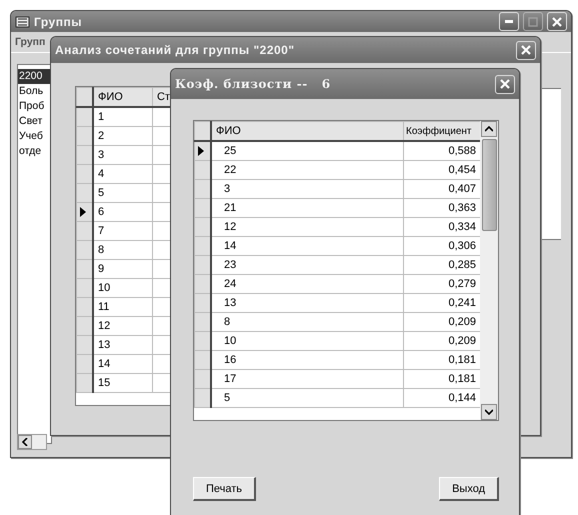  I want to click on table-cell: 2, so click(122, 136).